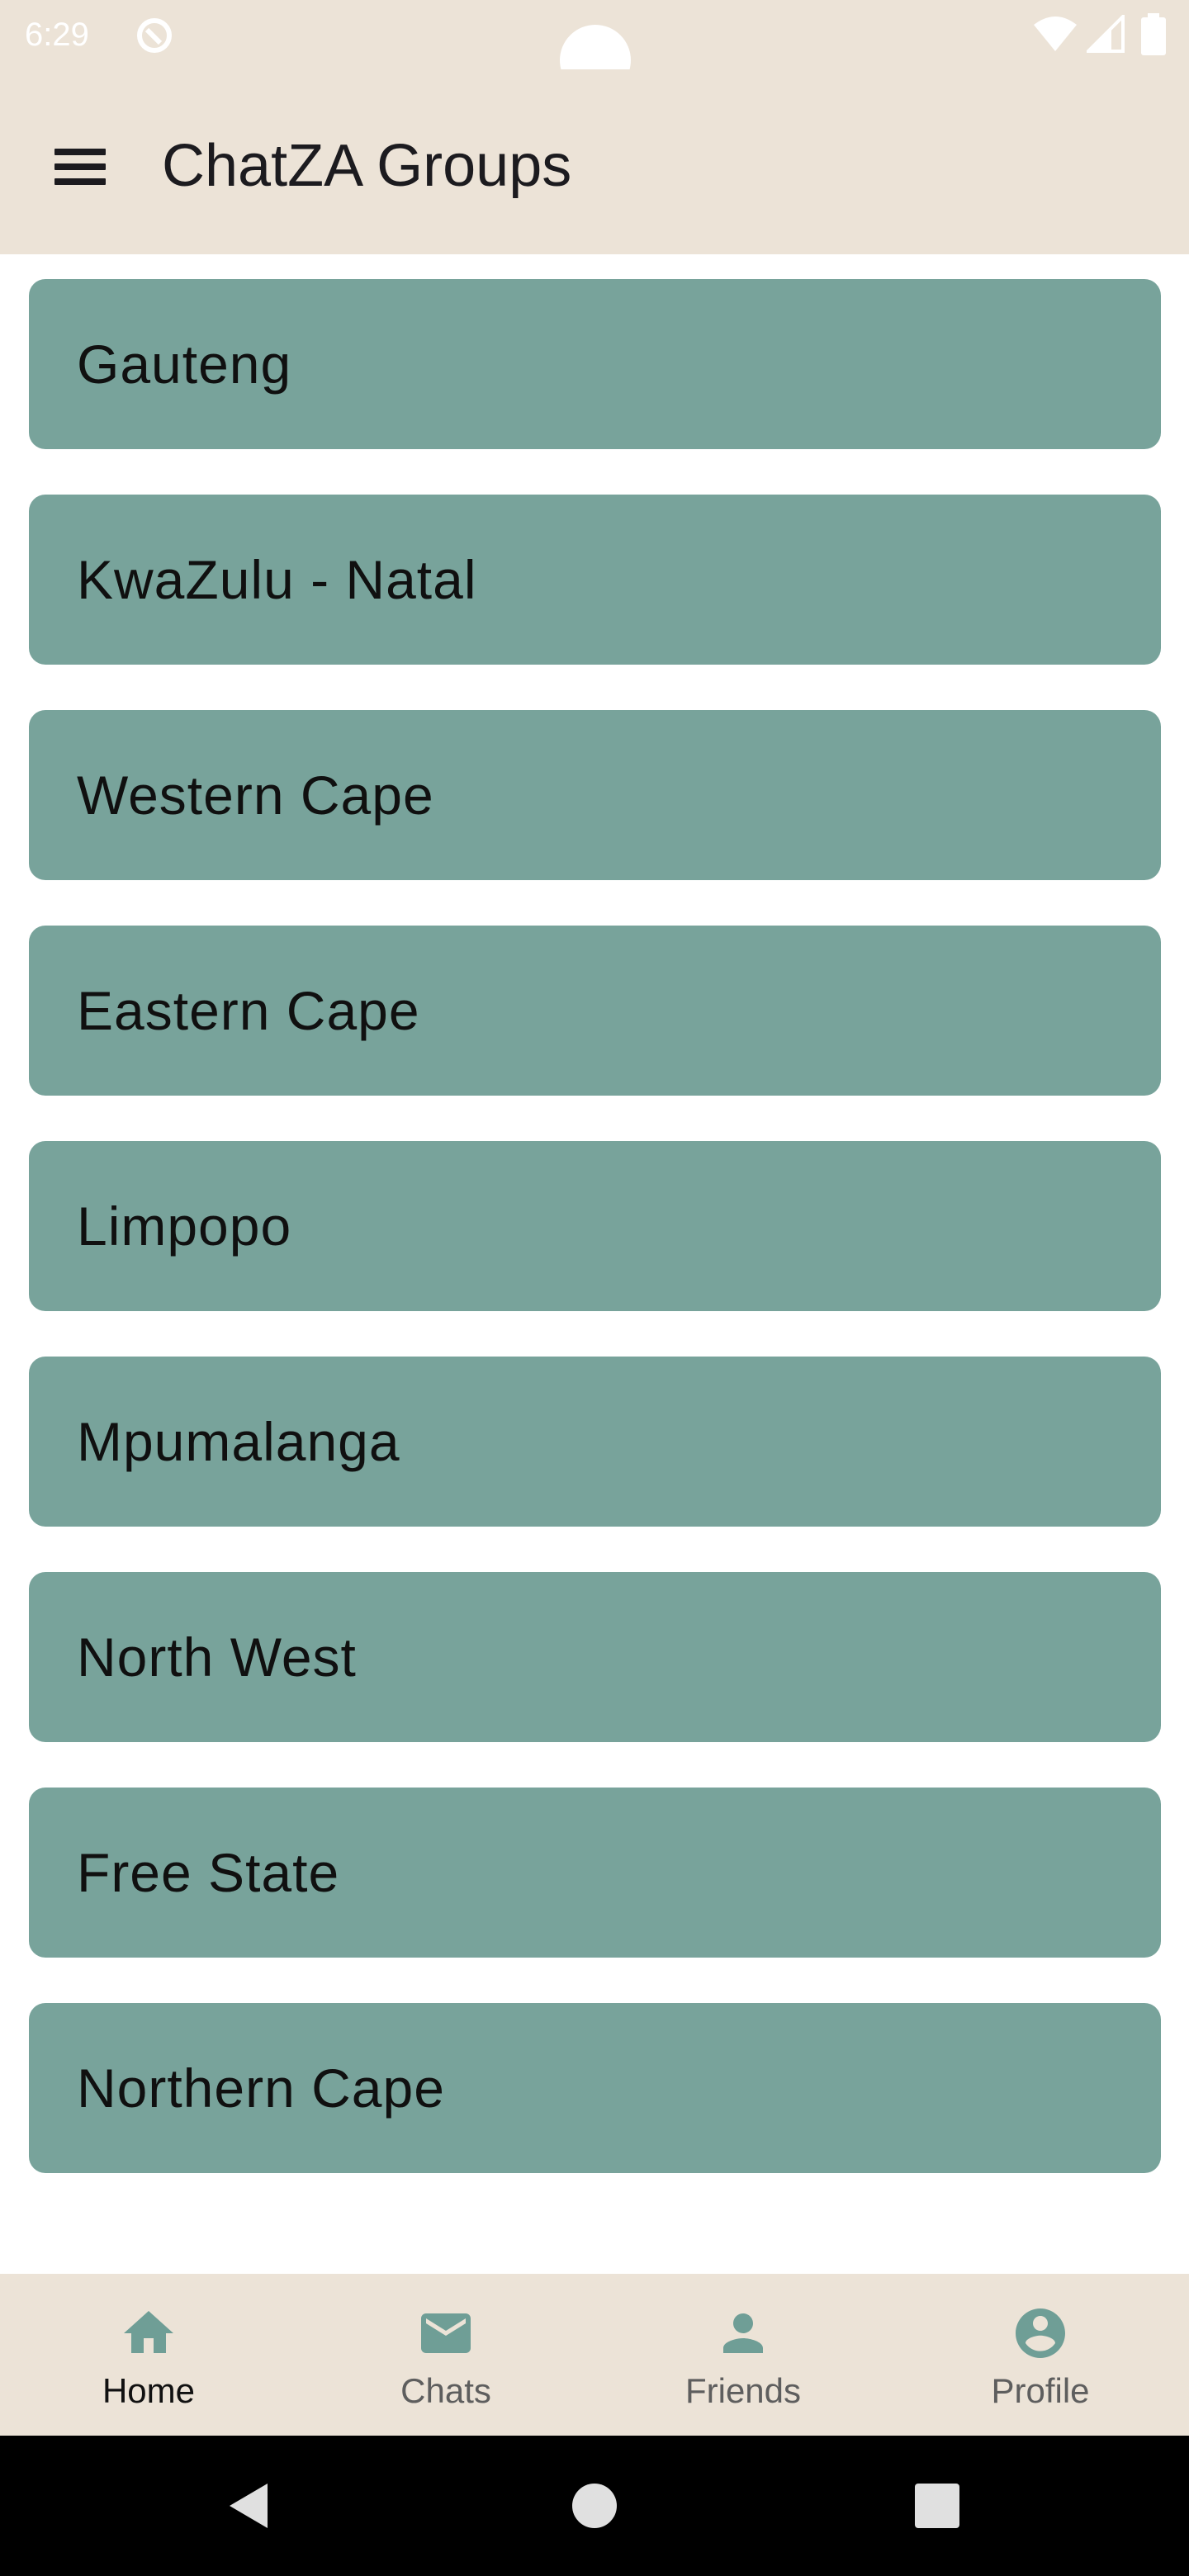  Describe the element at coordinates (445, 2390) in the screenshot. I see `nav-label-chats: Chats` at that location.